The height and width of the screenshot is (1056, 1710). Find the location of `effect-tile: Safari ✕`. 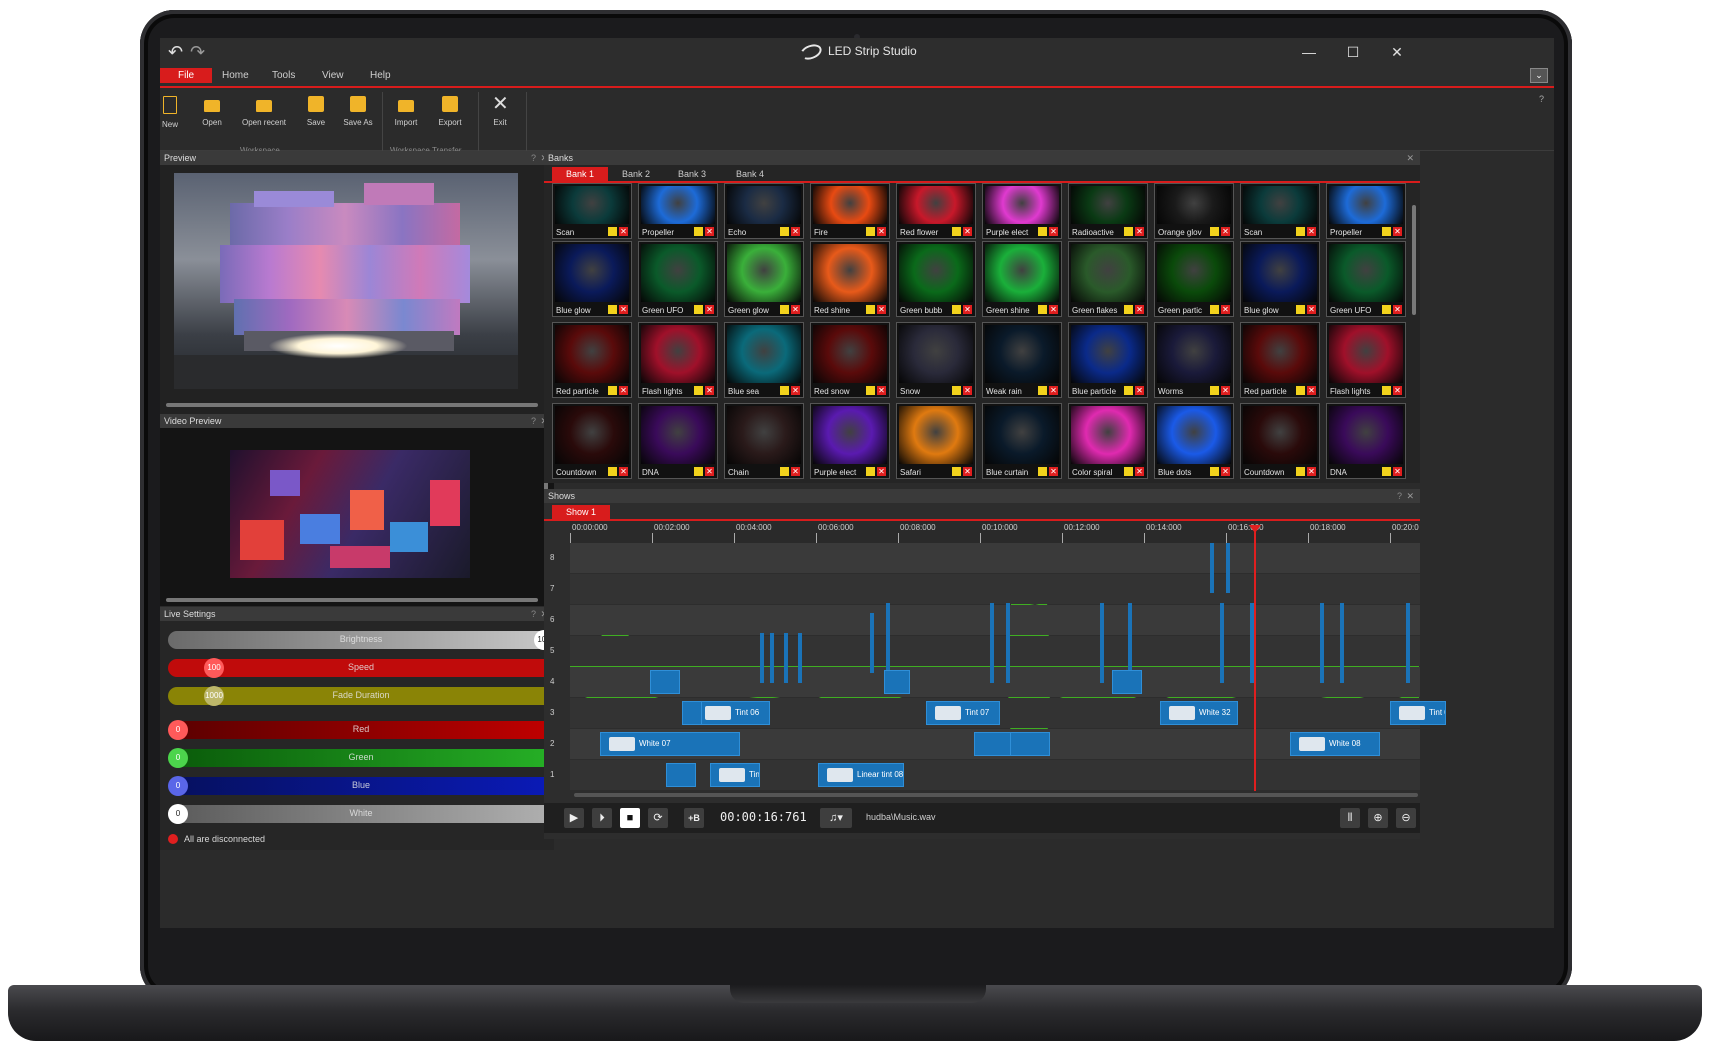

effect-tile: Safari ✕ is located at coordinates (936, 441).